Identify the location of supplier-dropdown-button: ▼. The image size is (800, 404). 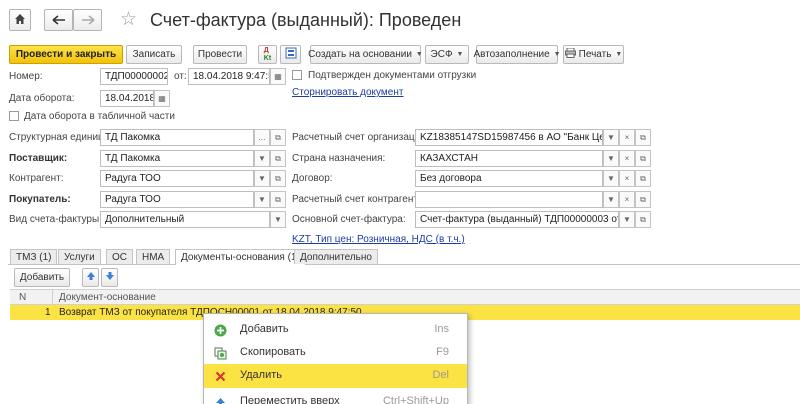
(262, 158).